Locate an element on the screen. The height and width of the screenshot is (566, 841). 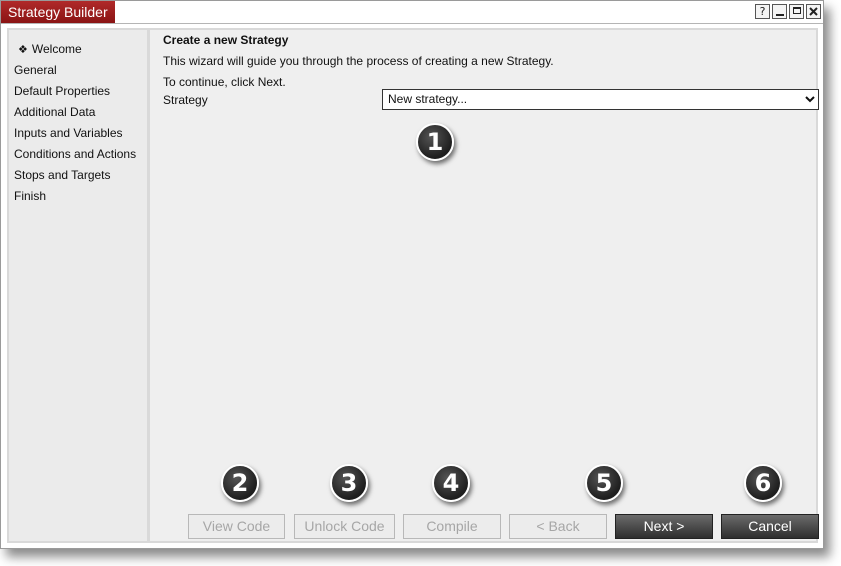
help-button: ? is located at coordinates (762, 11).